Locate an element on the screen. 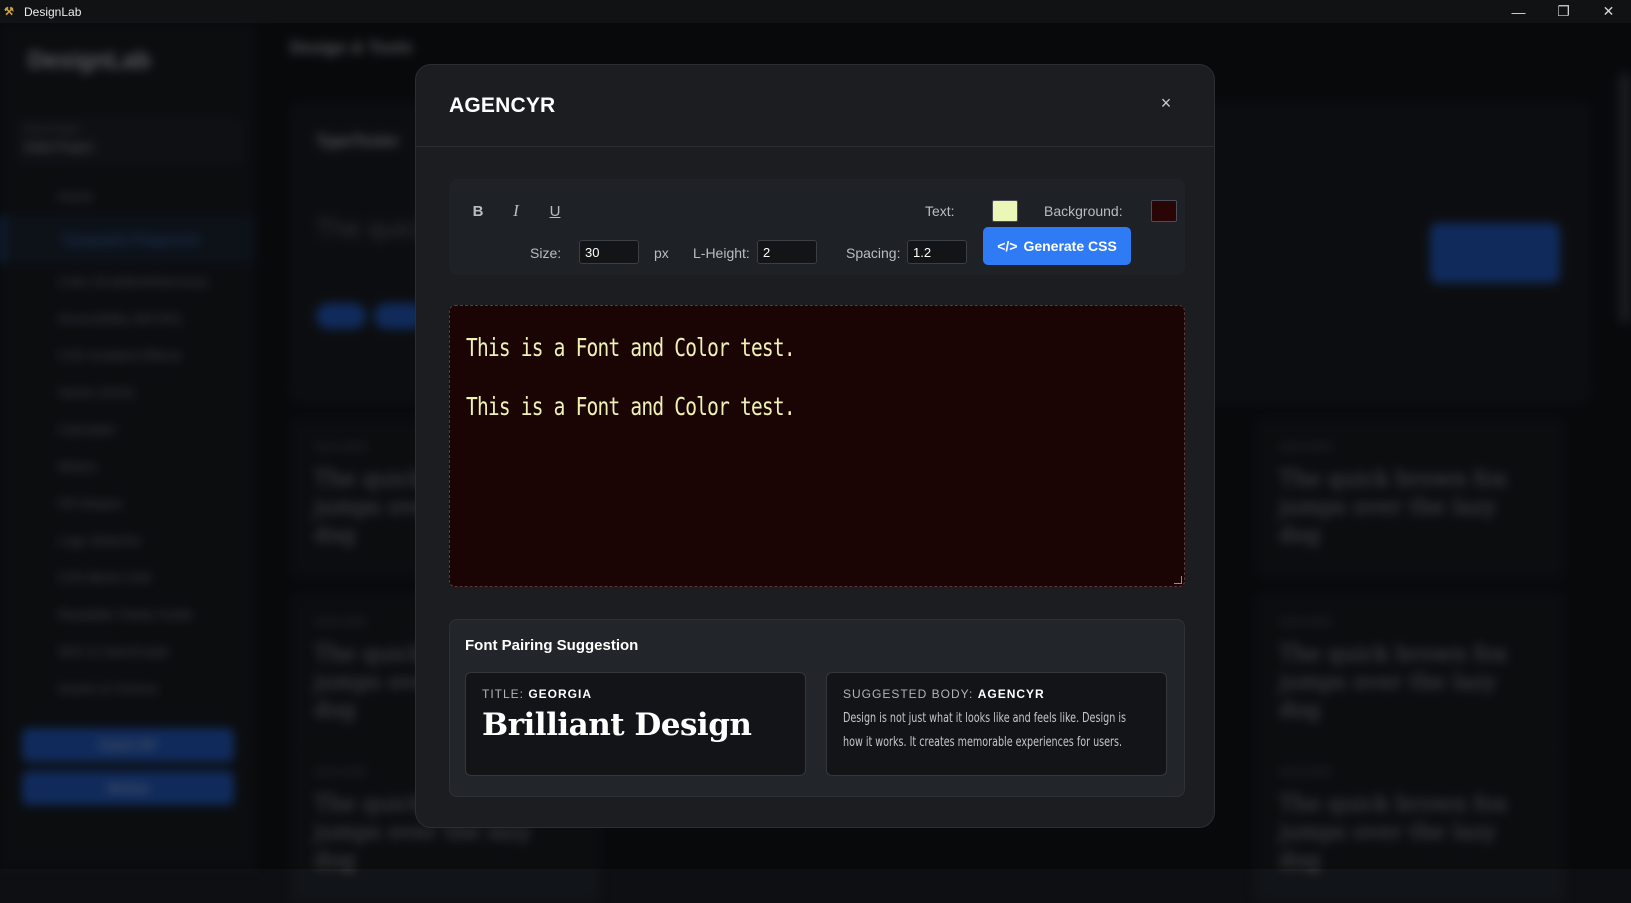 This screenshot has height=903, width=1631. size-label: Size: is located at coordinates (546, 253).